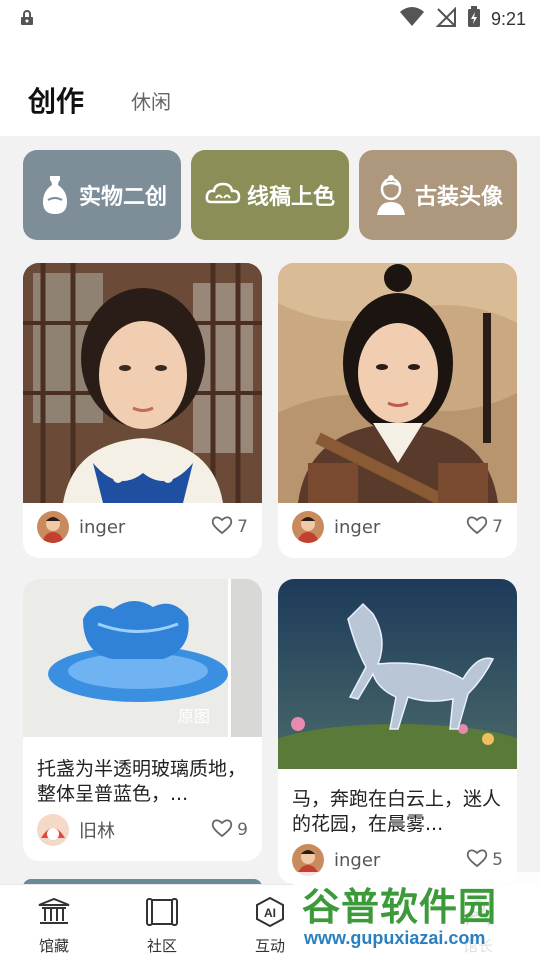 This screenshot has width=540, height=960. What do you see at coordinates (497, 860) in the screenshot?
I see `like-count: 5` at bounding box center [497, 860].